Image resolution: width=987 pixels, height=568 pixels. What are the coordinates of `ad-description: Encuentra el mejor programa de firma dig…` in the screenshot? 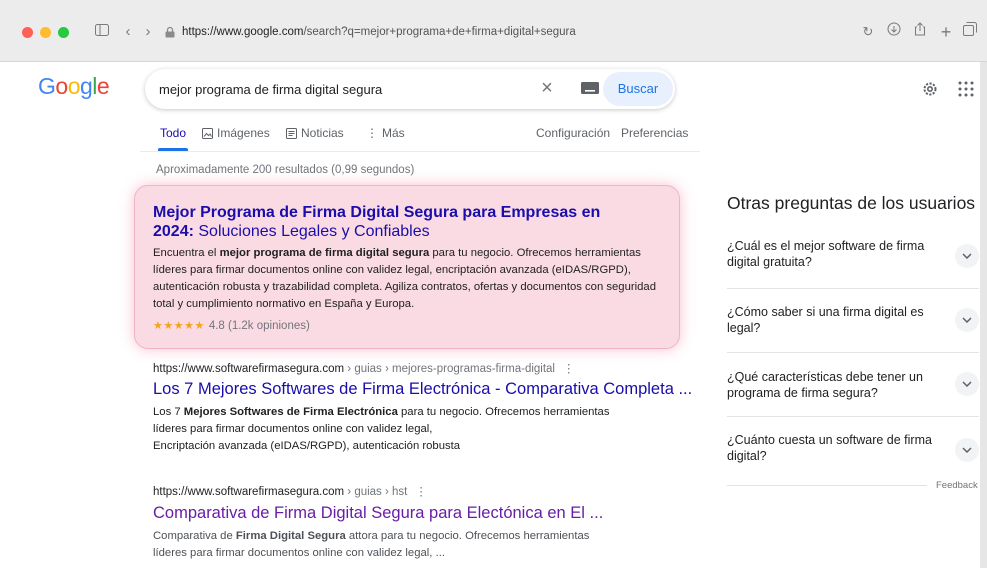 It's located at (413, 279).